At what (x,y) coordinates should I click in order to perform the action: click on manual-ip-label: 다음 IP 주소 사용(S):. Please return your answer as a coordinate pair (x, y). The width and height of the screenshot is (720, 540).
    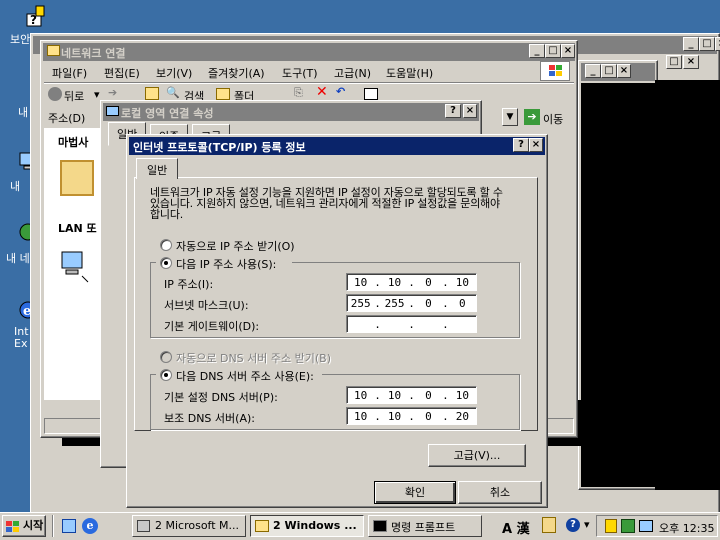
    Looking at the image, I should click on (226, 264).